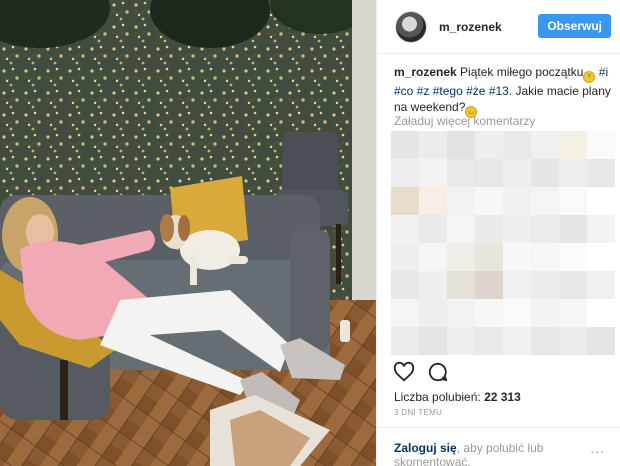 The height and width of the screenshot is (466, 620). I want to click on follow-button: Obserwuj, so click(574, 26).